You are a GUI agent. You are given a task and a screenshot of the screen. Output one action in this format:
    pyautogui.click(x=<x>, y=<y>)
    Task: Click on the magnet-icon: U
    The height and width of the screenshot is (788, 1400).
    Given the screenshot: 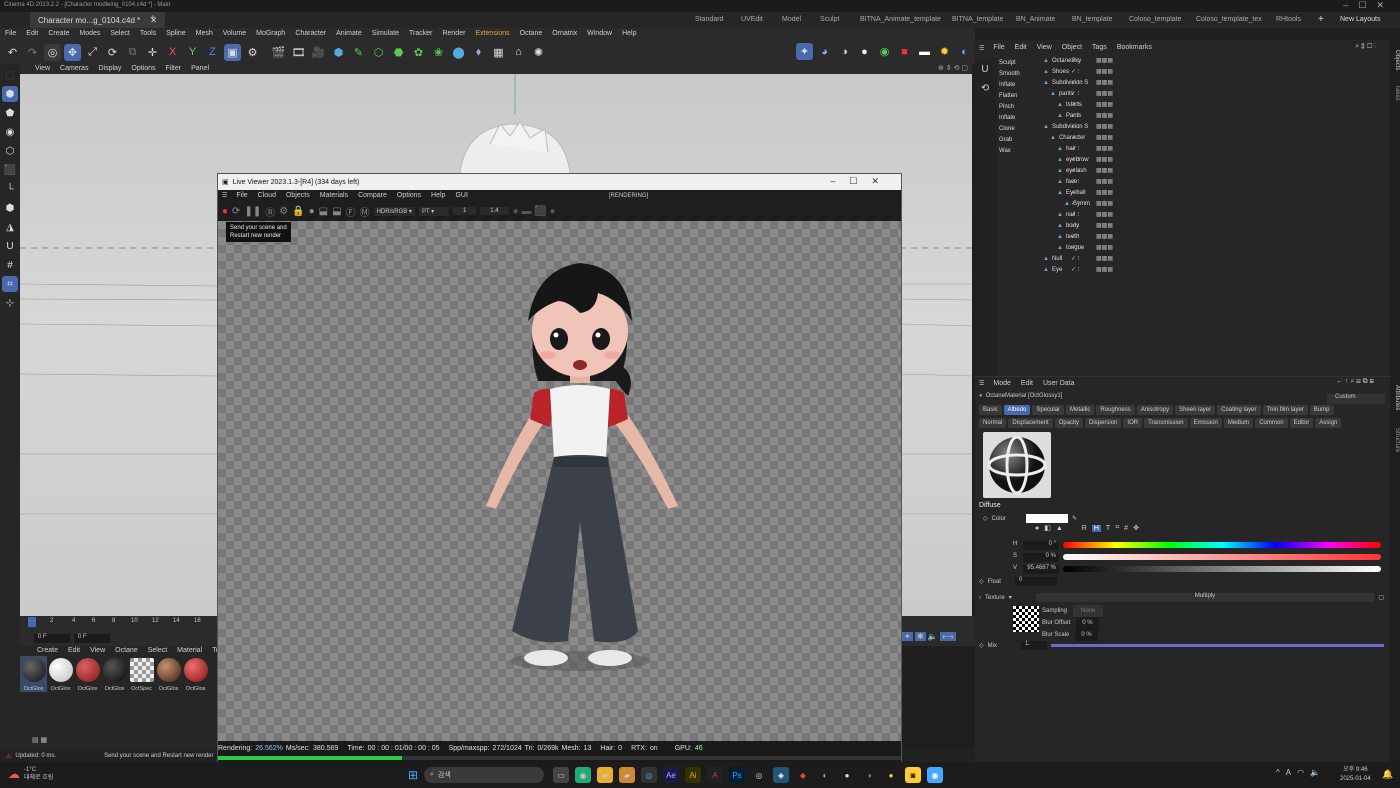 What is the action you would take?
    pyautogui.click(x=10, y=246)
    